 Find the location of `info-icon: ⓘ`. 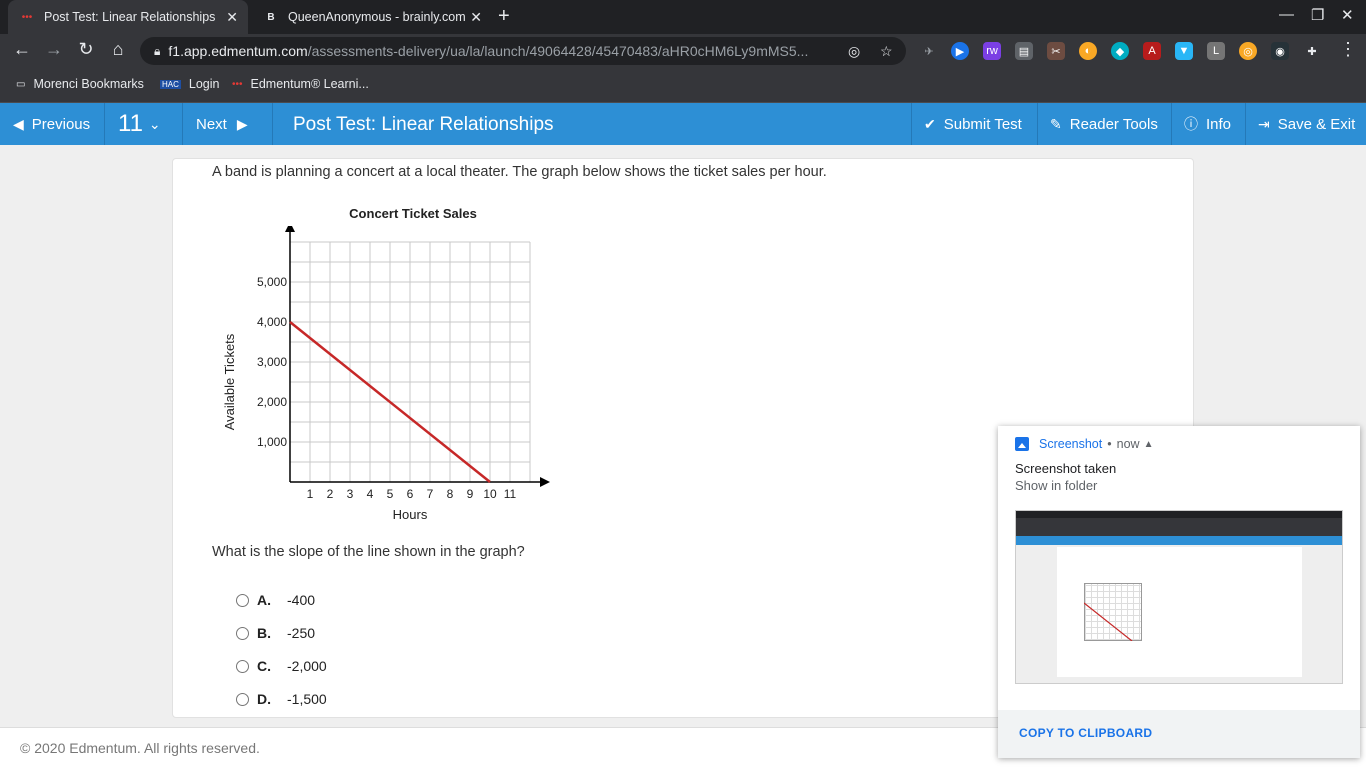

info-icon: ⓘ is located at coordinates (1191, 124).